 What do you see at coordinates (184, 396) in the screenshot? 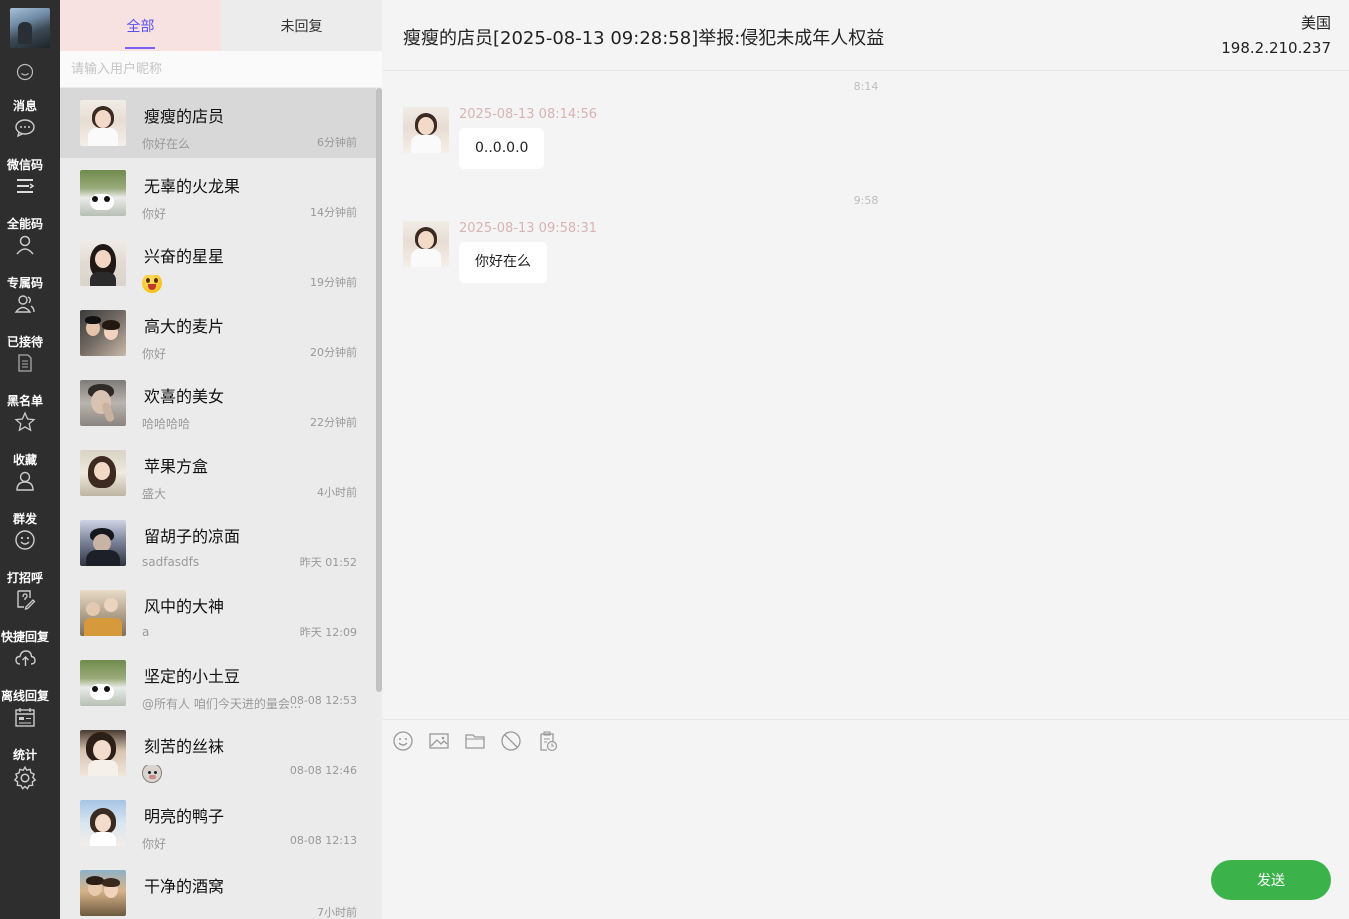
I see `contact-name: 欢喜的美女` at bounding box center [184, 396].